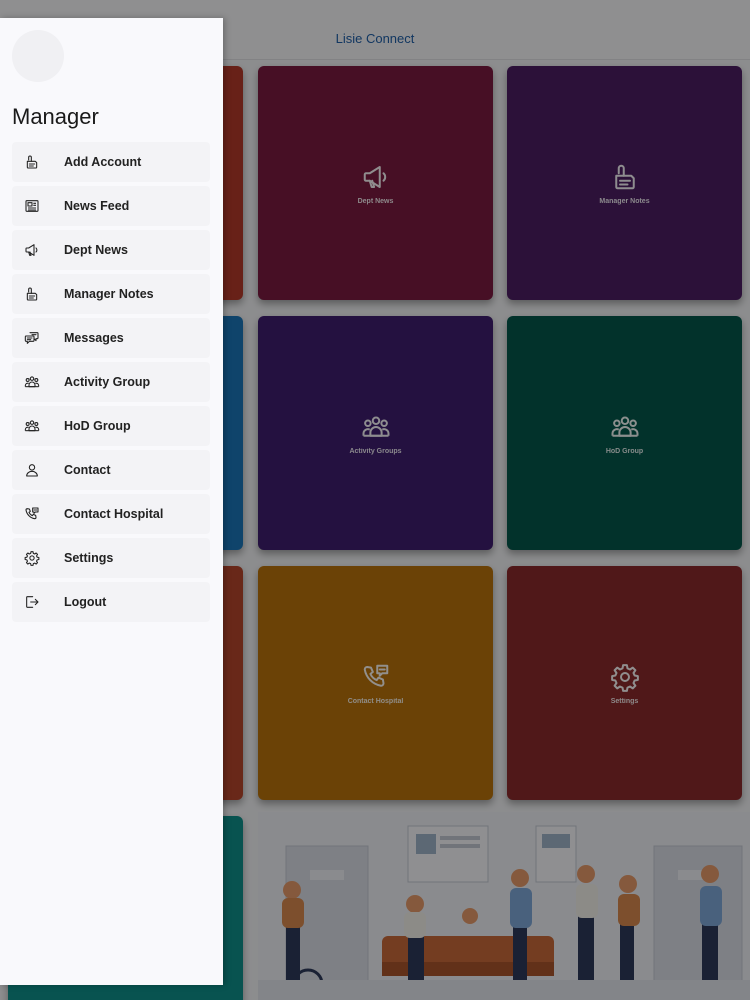 The width and height of the screenshot is (750, 1000). What do you see at coordinates (89, 558) in the screenshot?
I see `menu-item-label: Settings` at bounding box center [89, 558].